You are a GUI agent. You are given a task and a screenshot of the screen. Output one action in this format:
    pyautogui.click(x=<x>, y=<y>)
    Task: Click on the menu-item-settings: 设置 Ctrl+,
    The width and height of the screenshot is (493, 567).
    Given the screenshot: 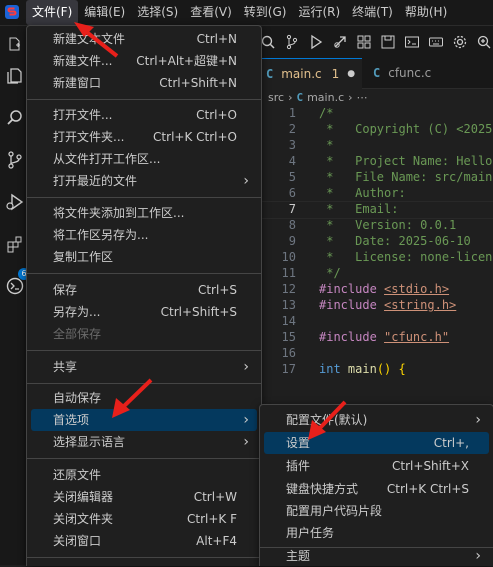 What is the action you would take?
    pyautogui.click(x=376, y=443)
    